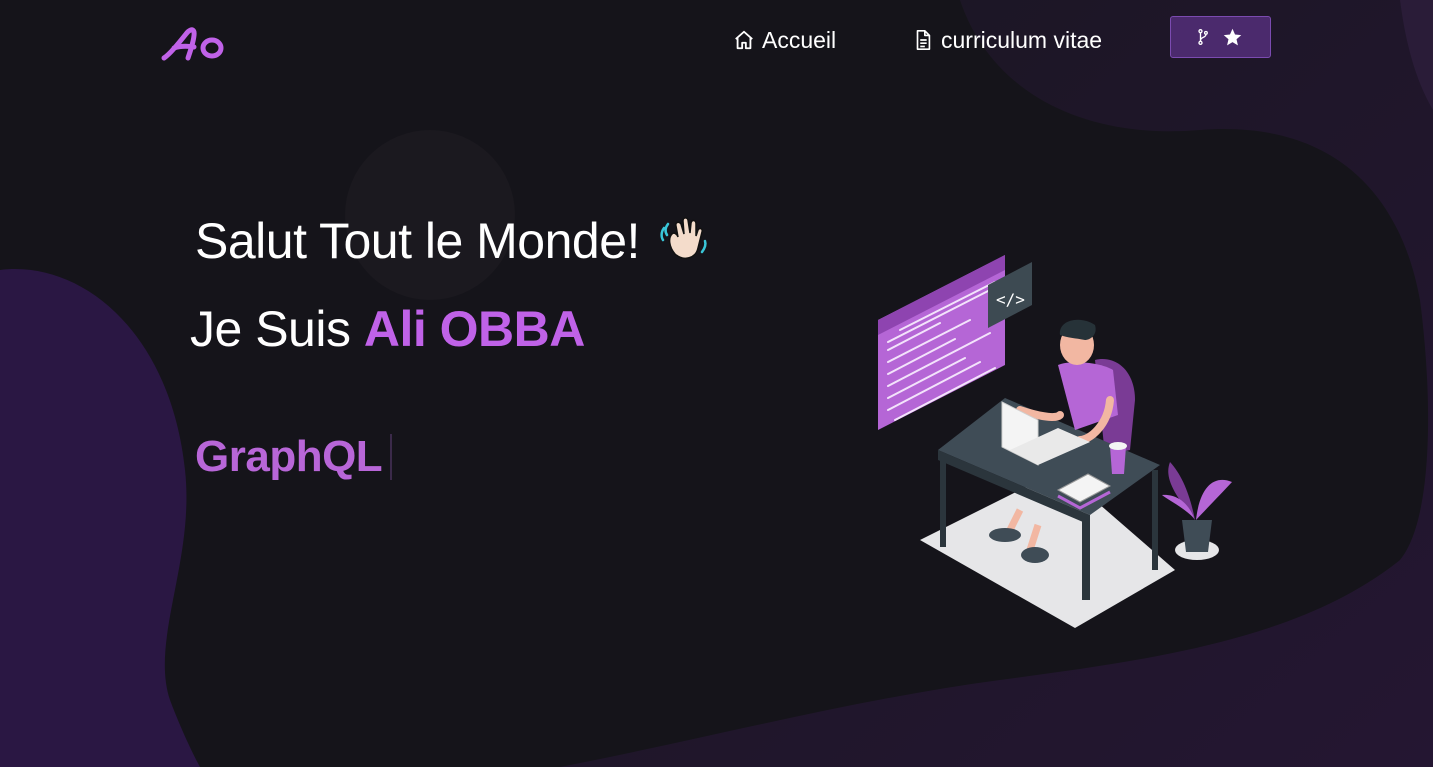 The width and height of the screenshot is (1433, 767). Describe the element at coordinates (923, 40) in the screenshot. I see `document-icon` at that location.